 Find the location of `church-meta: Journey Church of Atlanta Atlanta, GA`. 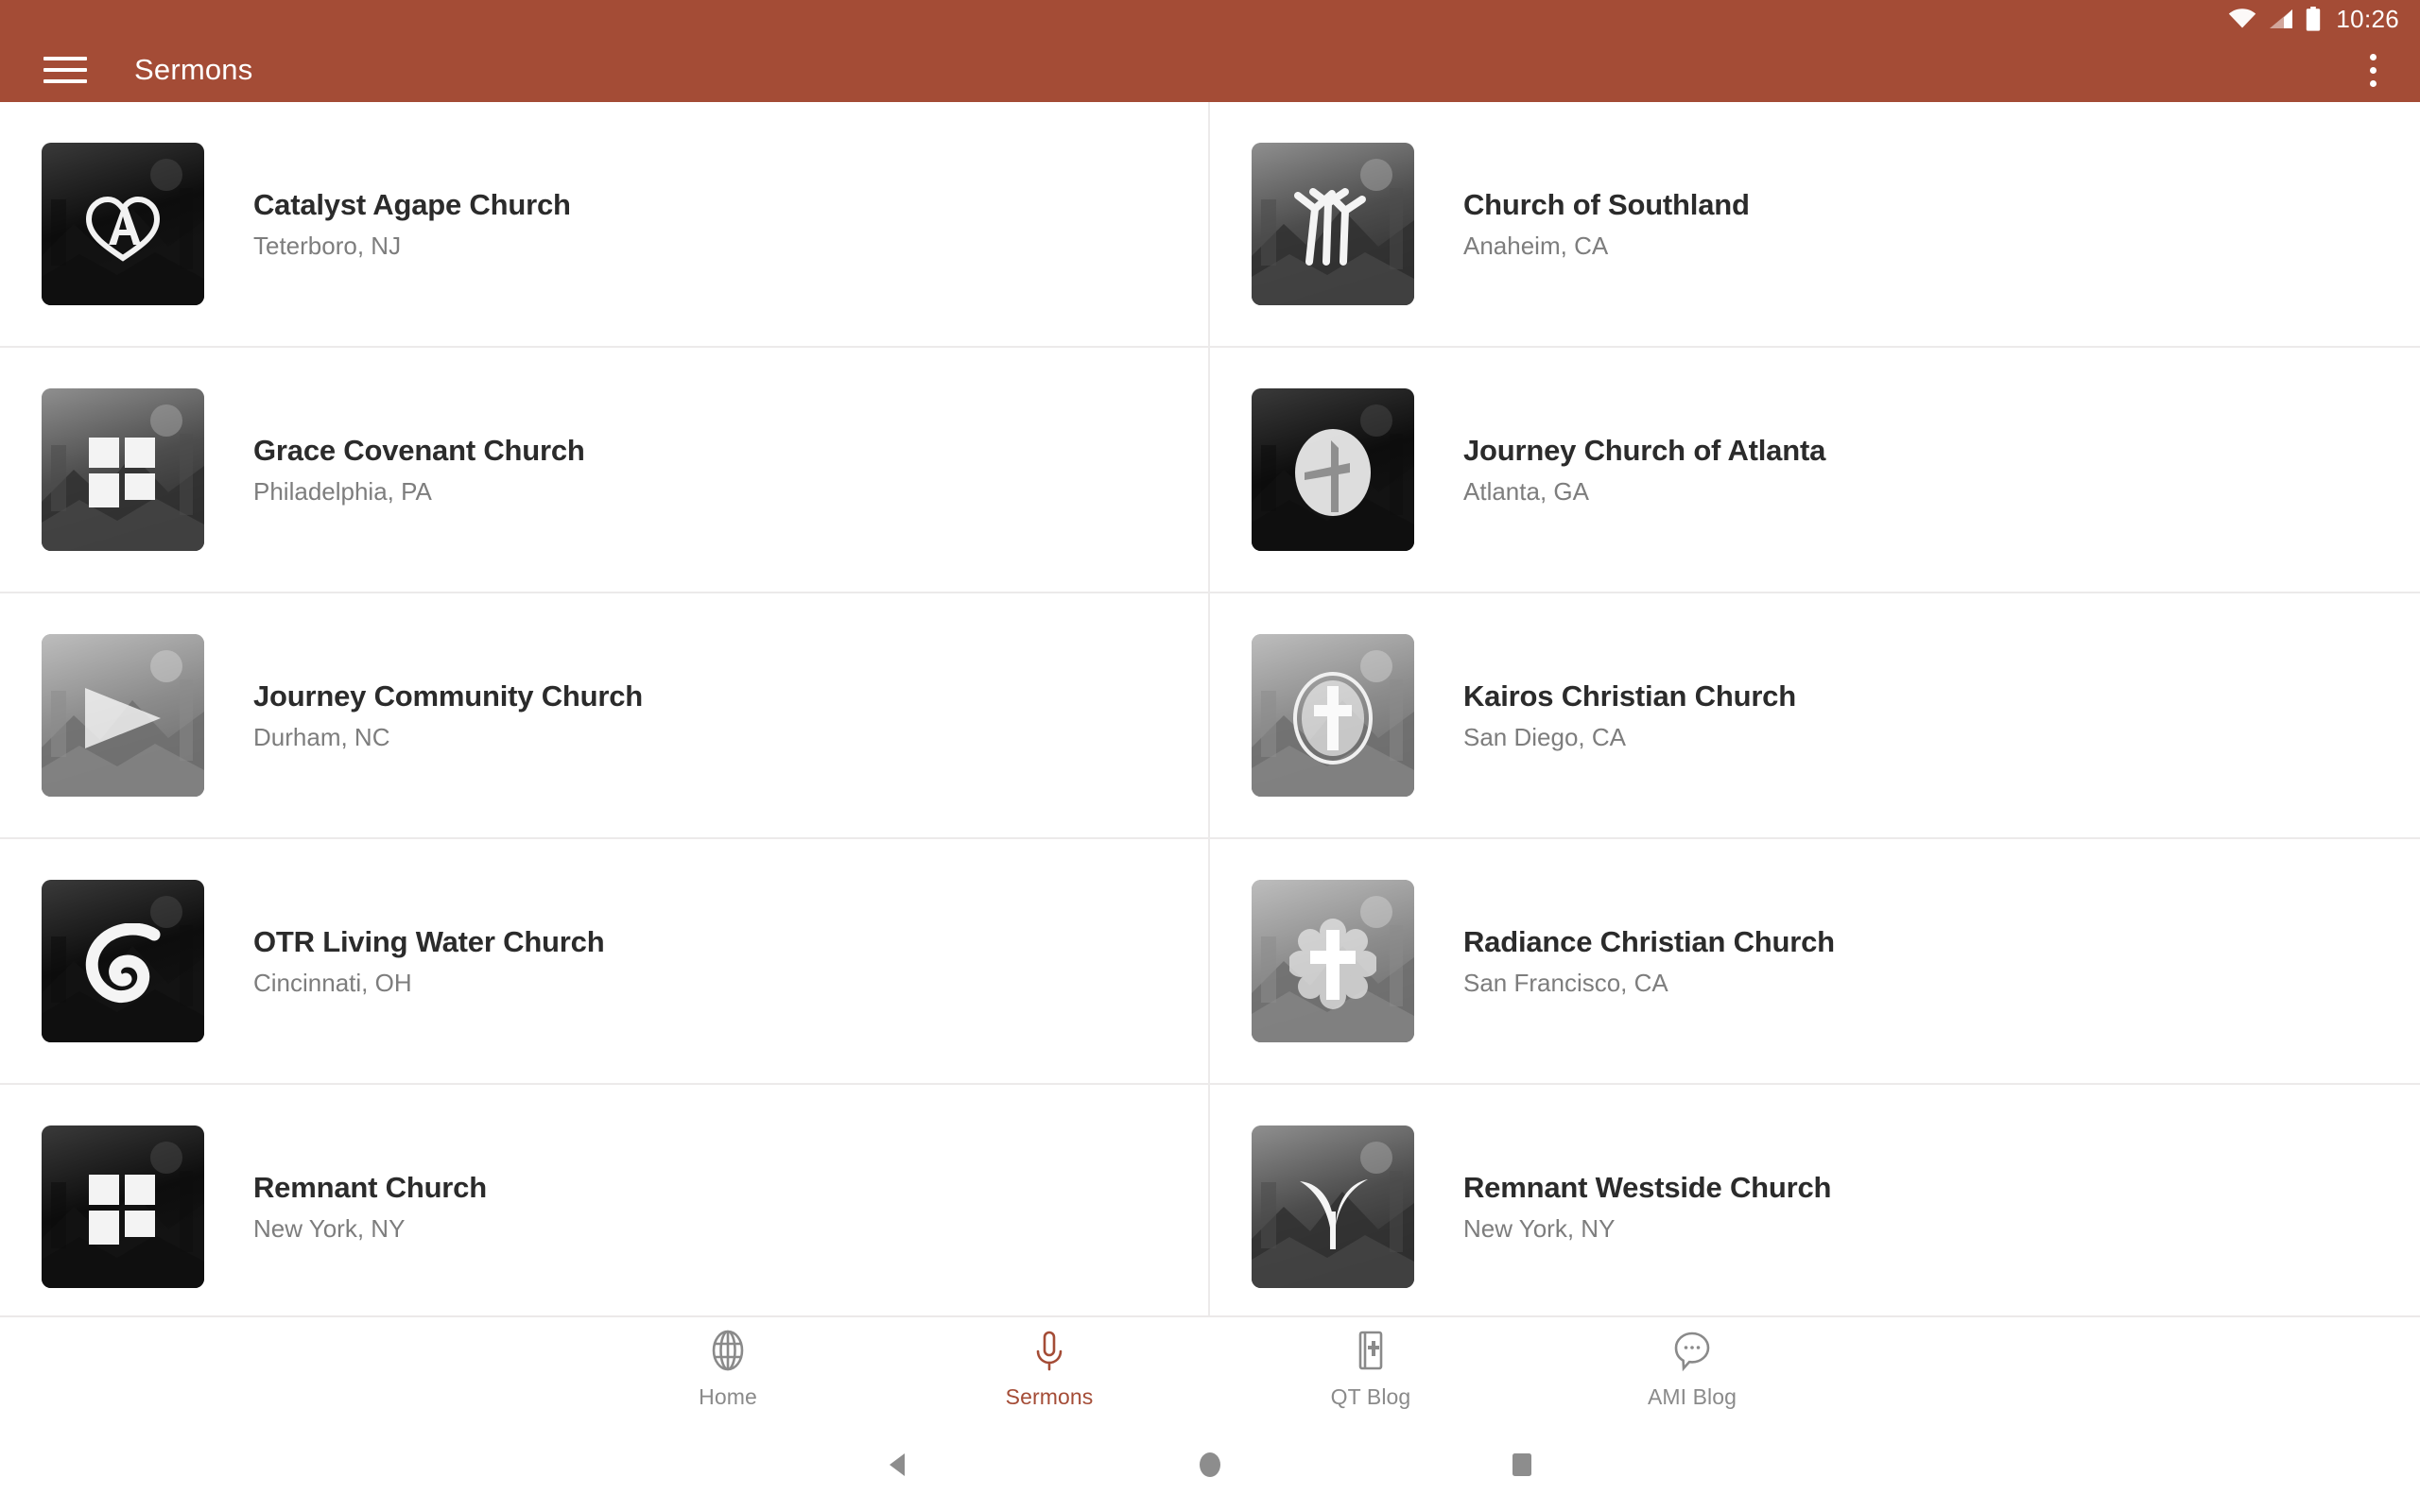

church-meta: Journey Church of Atlanta Atlanta, GA is located at coordinates (1644, 470).